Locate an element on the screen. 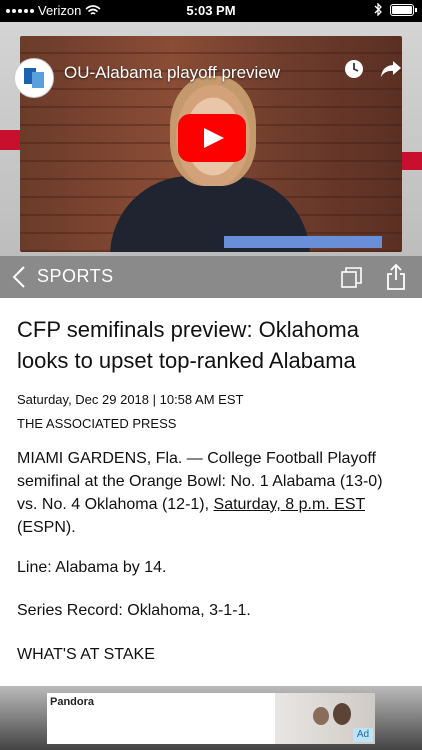 The image size is (422, 750). ad-brand-label: Pandora is located at coordinates (72, 702).